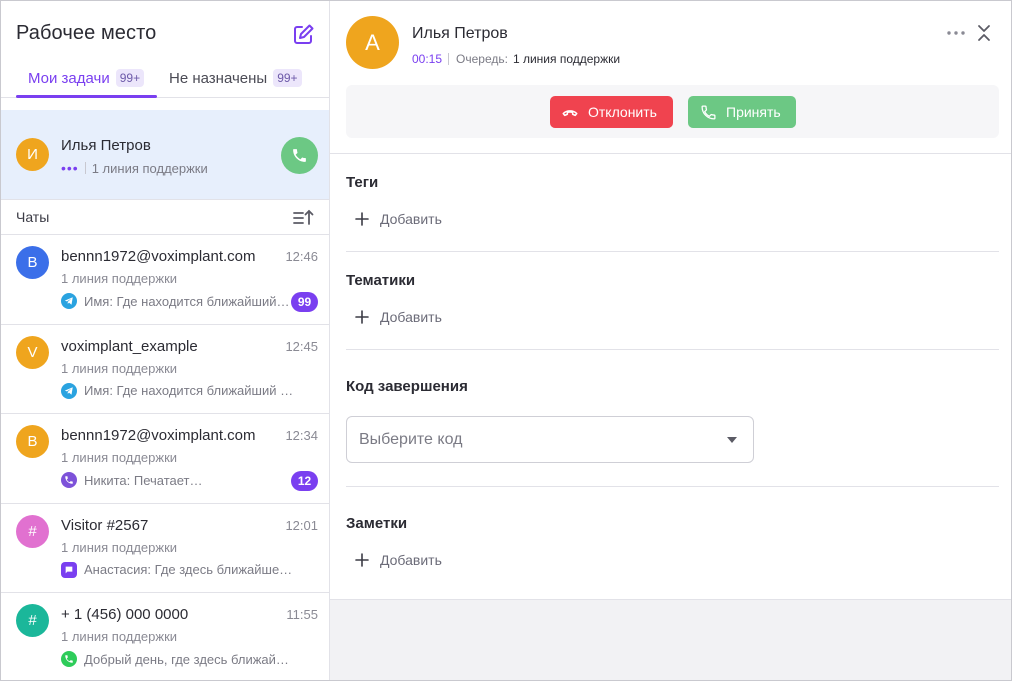  What do you see at coordinates (32, 154) in the screenshot?
I see `avatar: И` at bounding box center [32, 154].